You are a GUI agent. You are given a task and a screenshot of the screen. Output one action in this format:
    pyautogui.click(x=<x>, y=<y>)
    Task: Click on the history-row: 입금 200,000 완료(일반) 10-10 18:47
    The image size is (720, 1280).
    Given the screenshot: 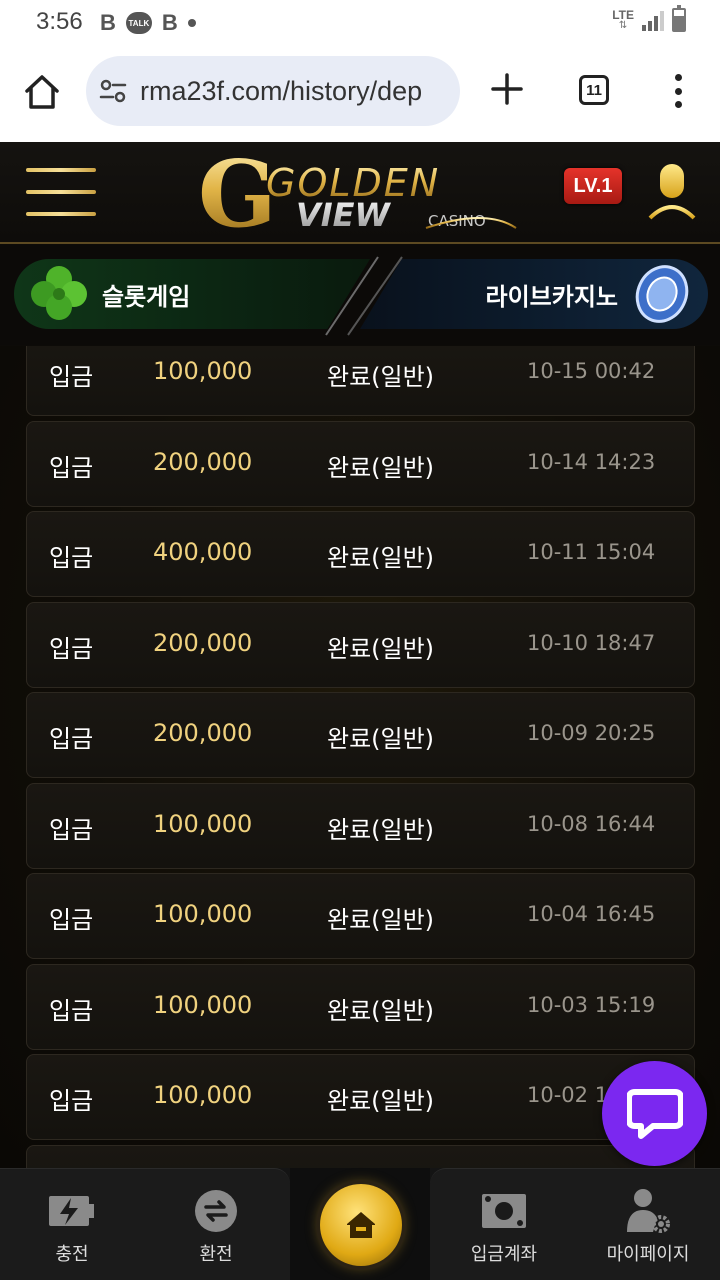 What is the action you would take?
    pyautogui.click(x=360, y=644)
    